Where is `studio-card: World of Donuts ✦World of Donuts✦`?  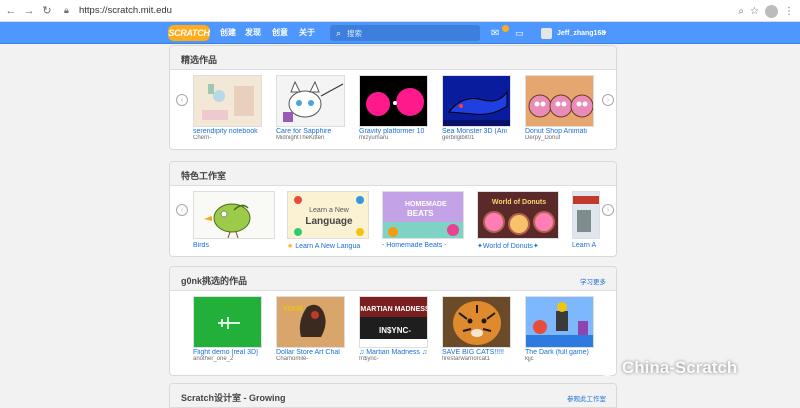 studio-card: World of Donuts ✦World of Donuts✦ is located at coordinates (519, 220).